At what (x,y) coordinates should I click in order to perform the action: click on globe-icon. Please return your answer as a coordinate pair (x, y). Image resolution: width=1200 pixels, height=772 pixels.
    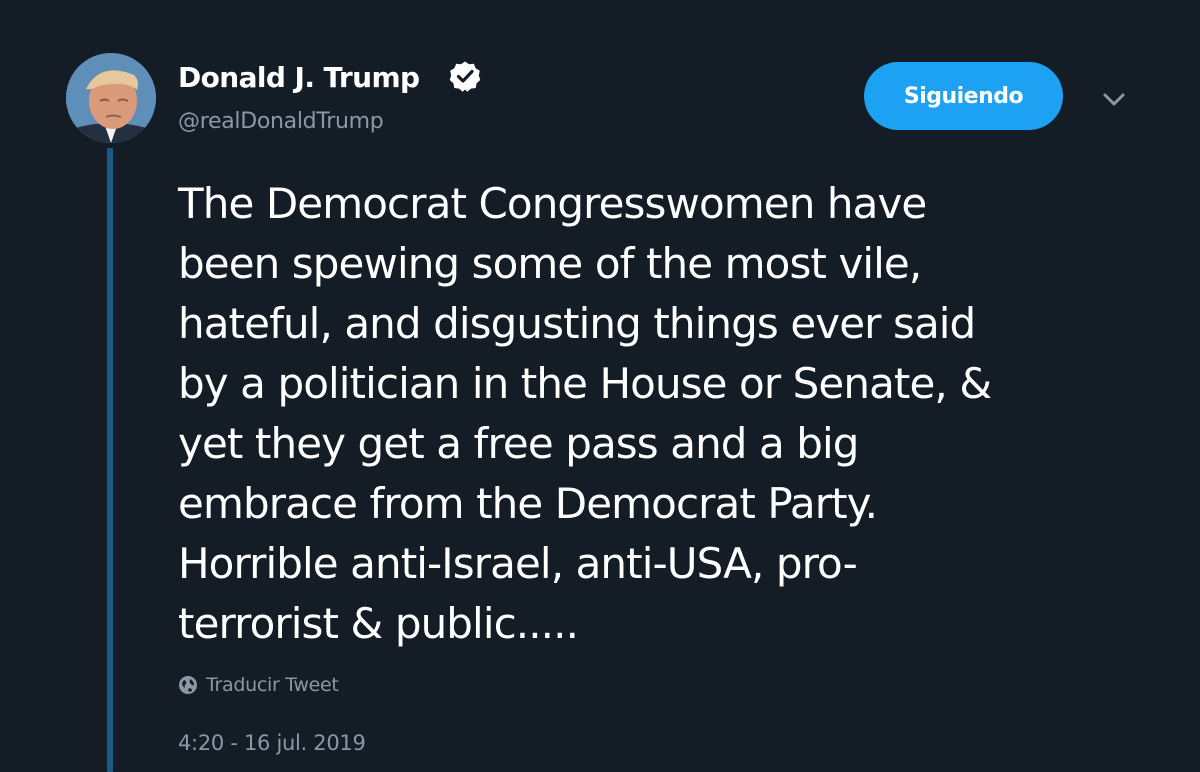
    Looking at the image, I should click on (188, 685).